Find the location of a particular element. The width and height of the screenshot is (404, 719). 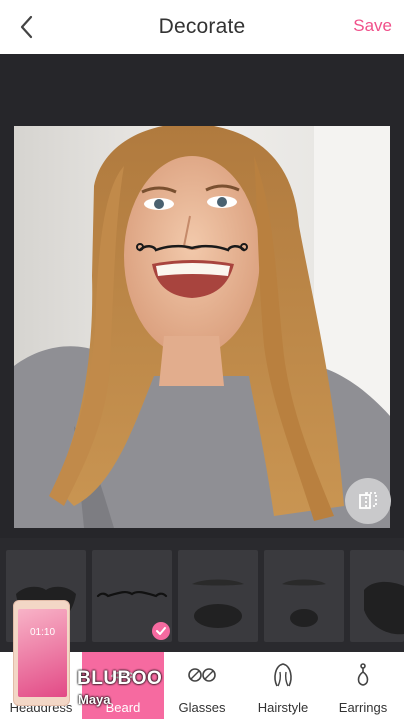

sticker-beard-goatee-small is located at coordinates (304, 596).